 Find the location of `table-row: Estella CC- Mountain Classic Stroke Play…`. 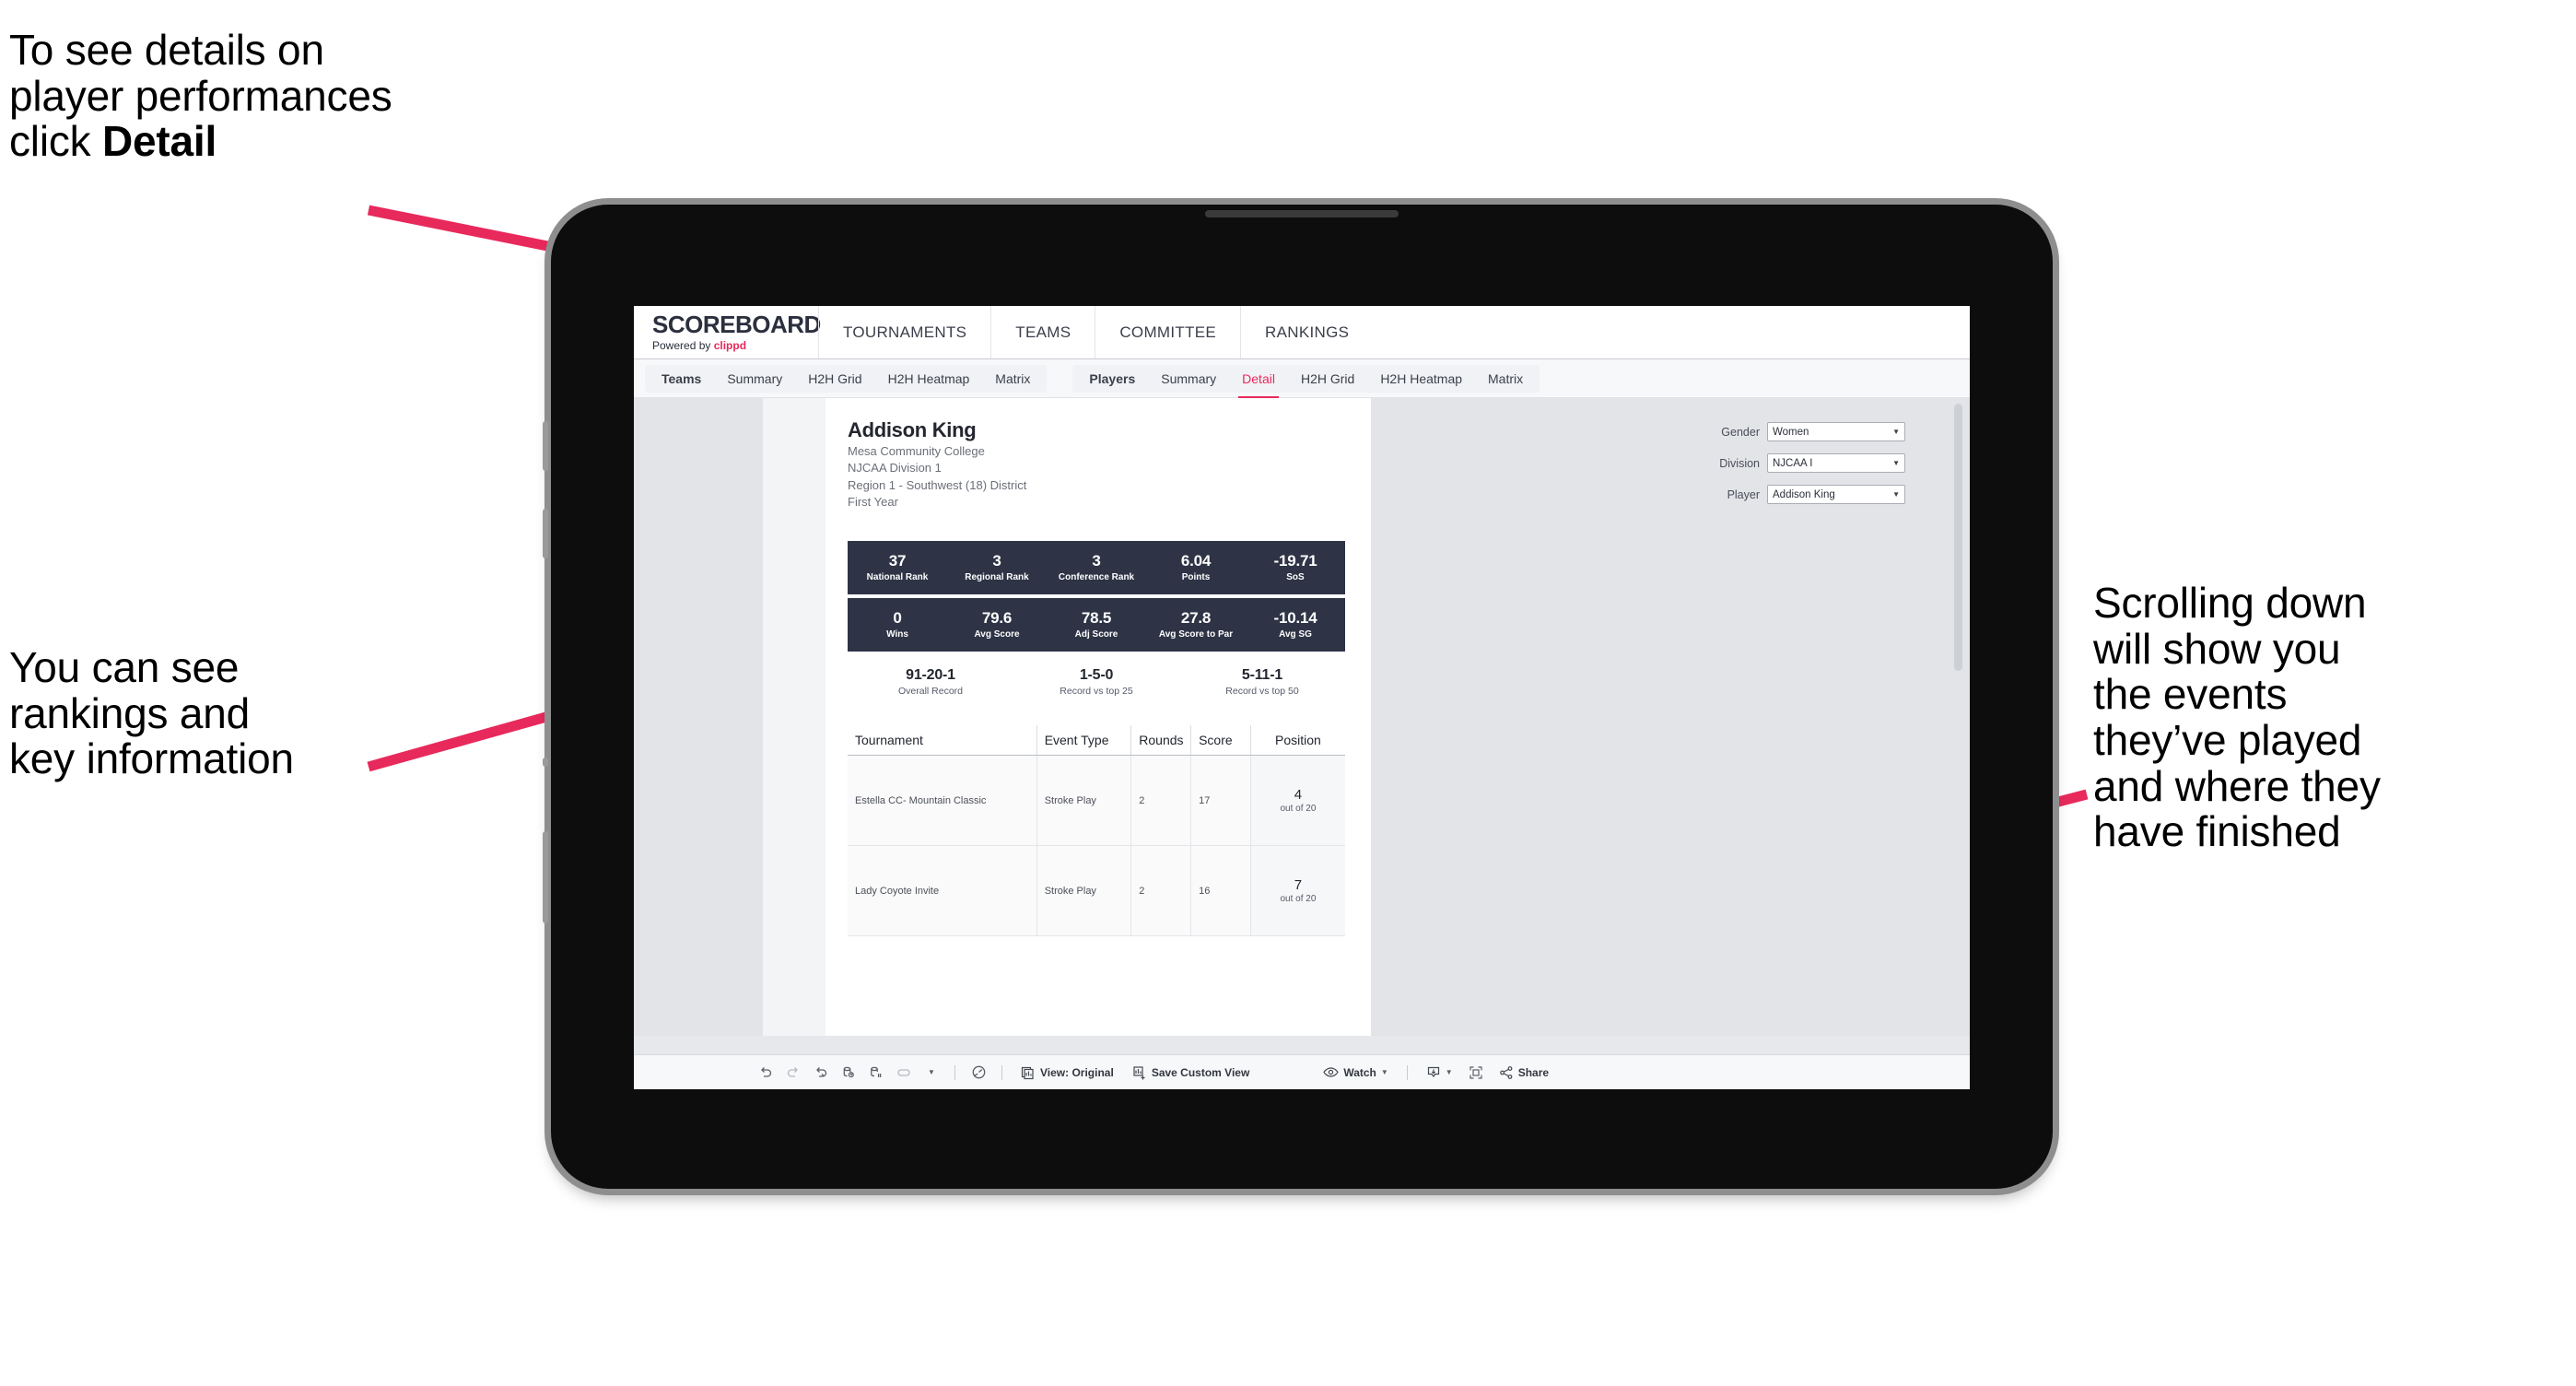

table-row: Estella CC- Mountain Classic Stroke Play… is located at coordinates (1096, 800).